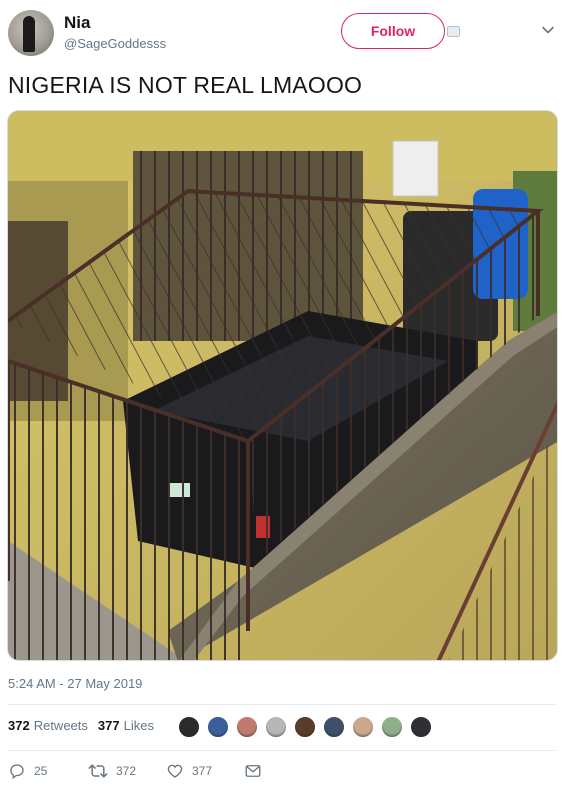 The width and height of the screenshot is (574, 800). What do you see at coordinates (185, 85) in the screenshot?
I see `tweet-text: NIGERIA IS NOT REAL LMAOOO` at bounding box center [185, 85].